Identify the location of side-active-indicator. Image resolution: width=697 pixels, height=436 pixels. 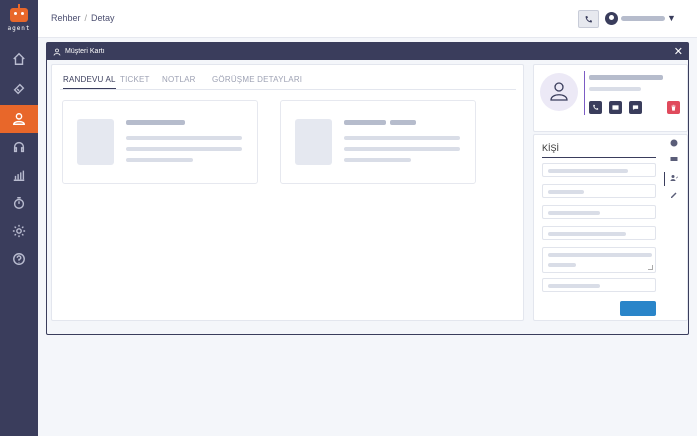
(664, 179).